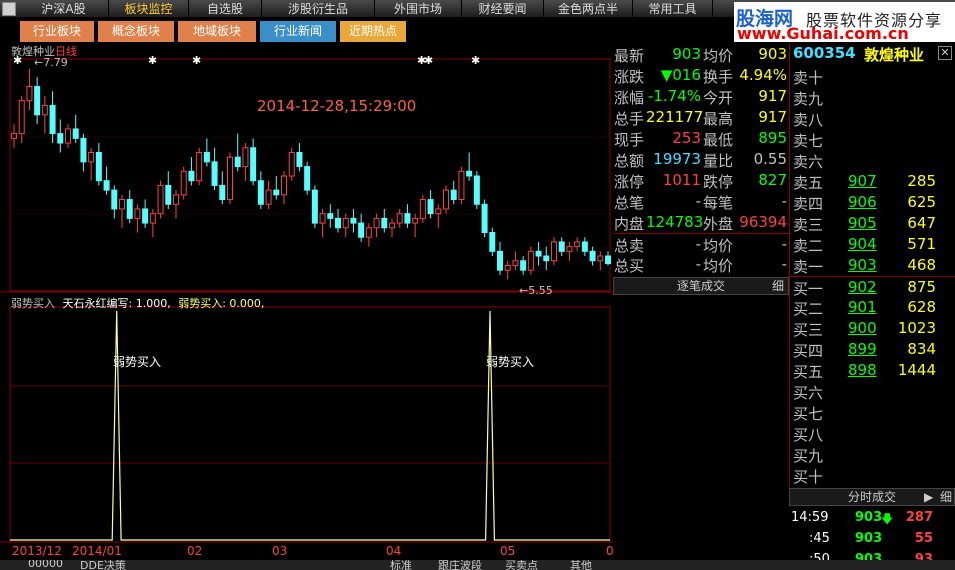  What do you see at coordinates (718, 161) in the screenshot?
I see `quote-label: 量比` at bounding box center [718, 161].